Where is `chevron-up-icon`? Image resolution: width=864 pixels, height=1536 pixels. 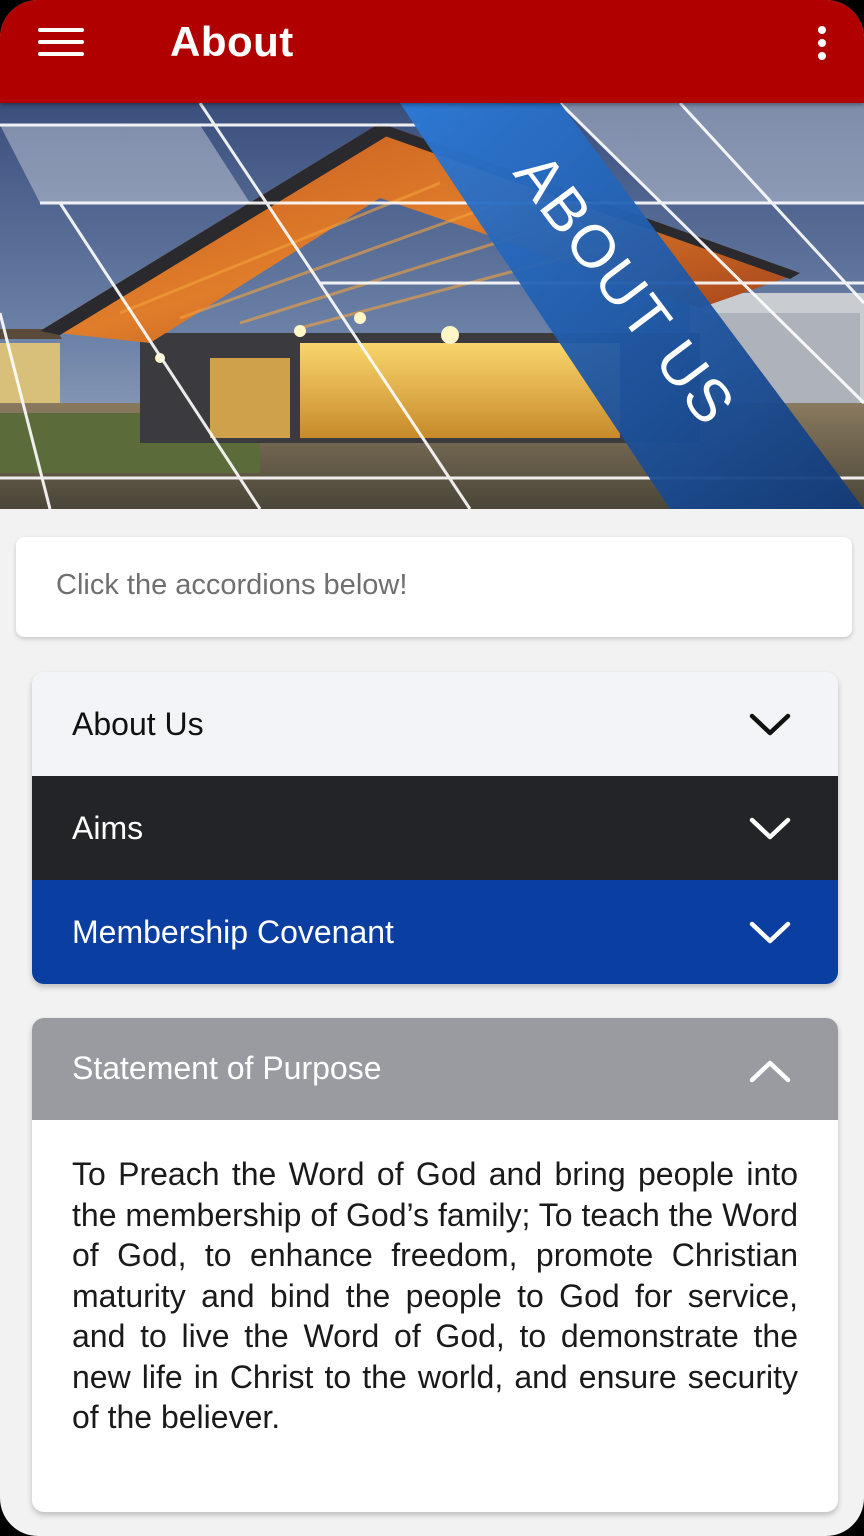
chevron-up-icon is located at coordinates (770, 1071).